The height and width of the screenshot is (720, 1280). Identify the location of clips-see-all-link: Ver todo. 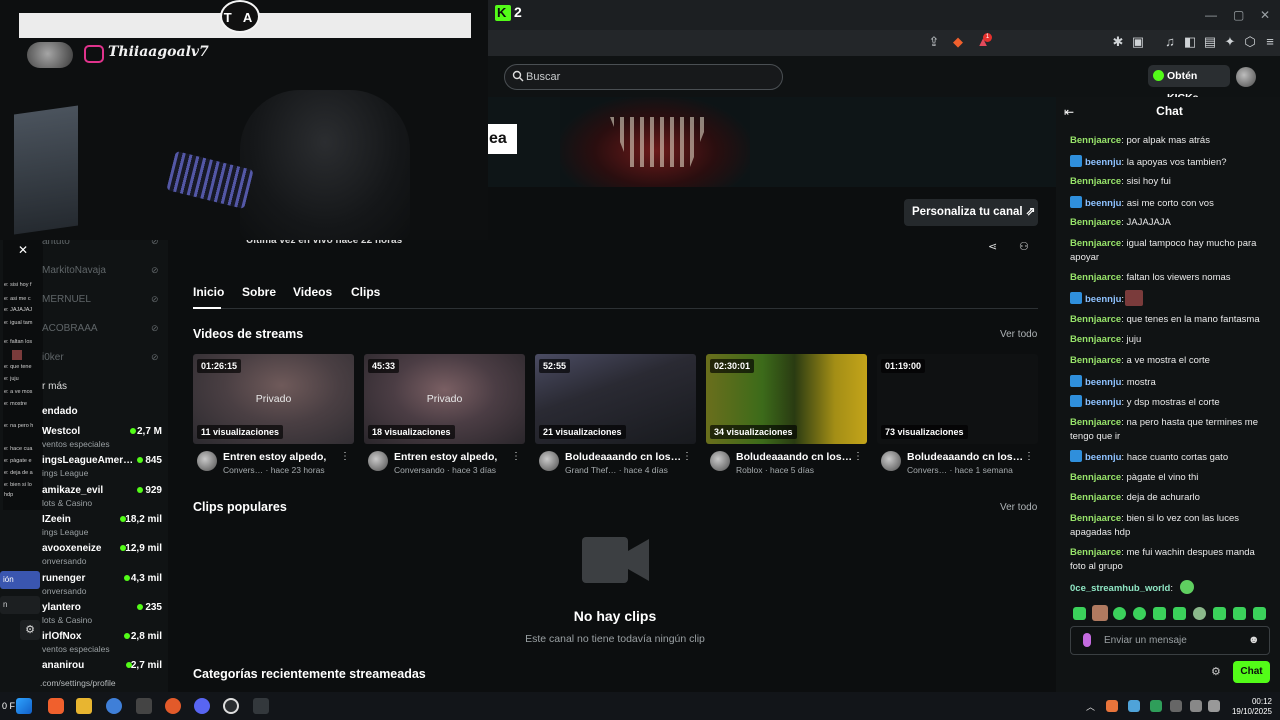
(1018, 507).